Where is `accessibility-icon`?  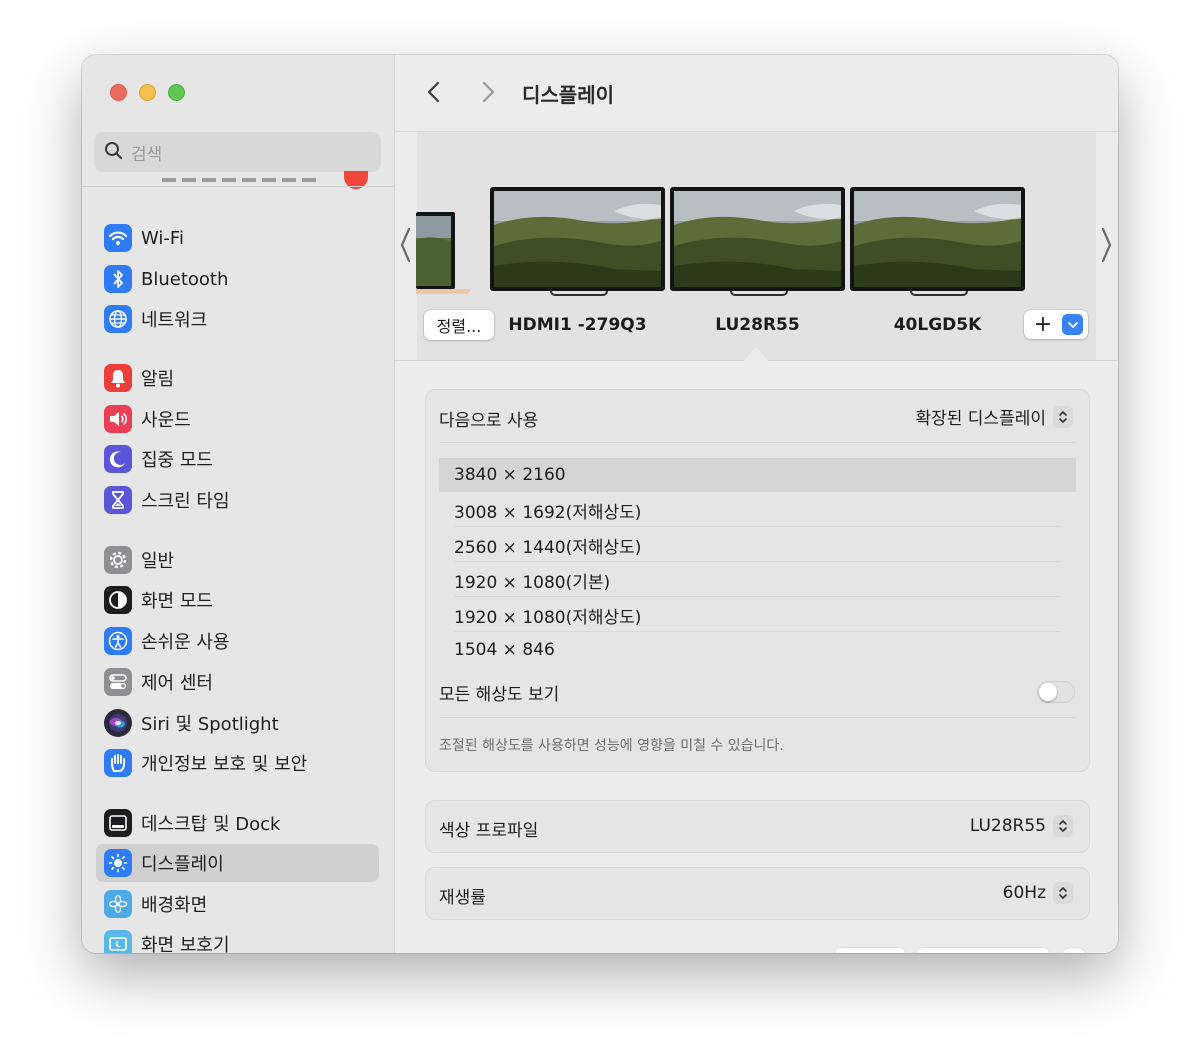
accessibility-icon is located at coordinates (118, 641).